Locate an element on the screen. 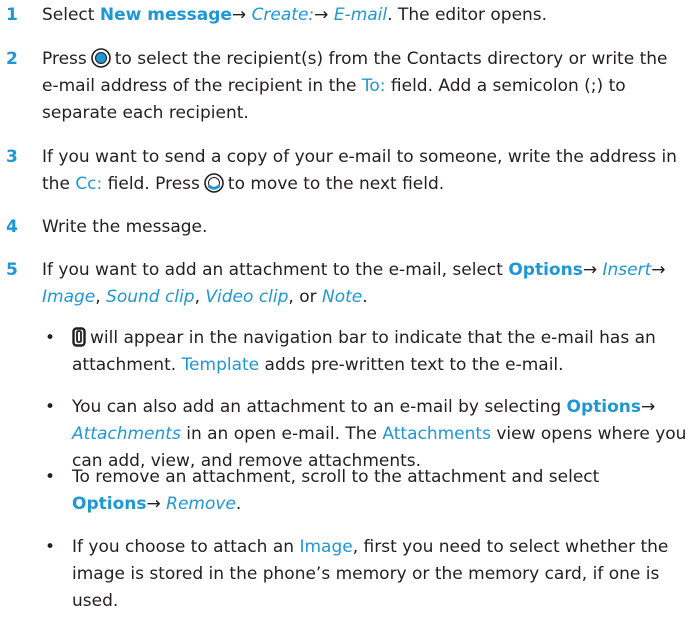  image-command: Image is located at coordinates (69, 297).